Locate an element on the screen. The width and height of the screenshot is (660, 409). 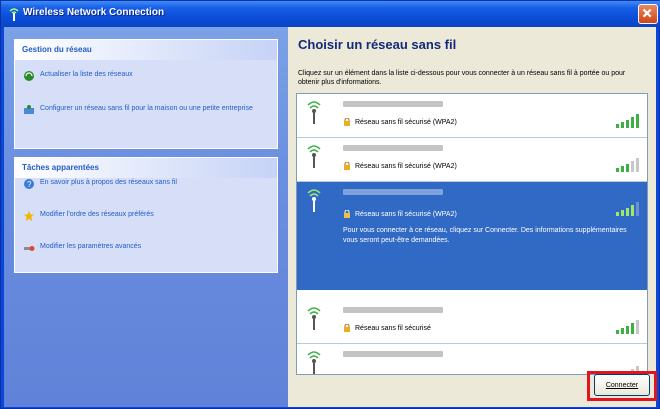
refresh-network-list-label: Actualiser la liste des réseaux is located at coordinates (86, 74).